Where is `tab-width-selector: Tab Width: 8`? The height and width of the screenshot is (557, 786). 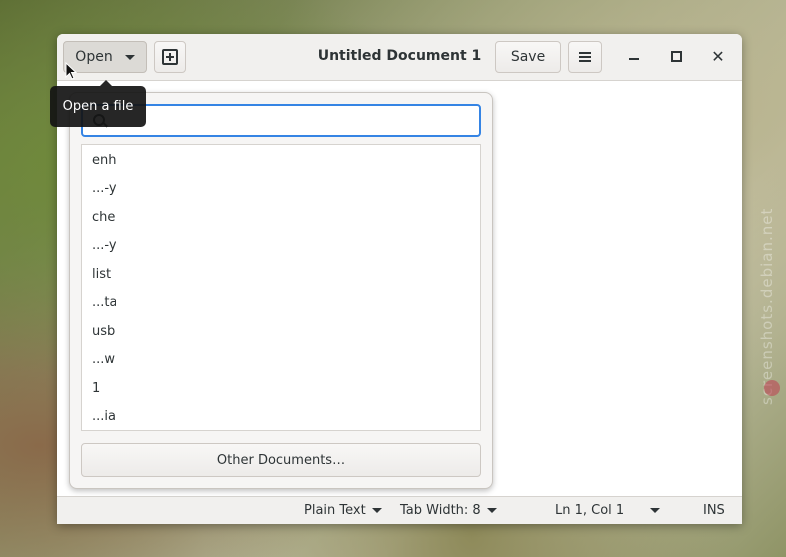 tab-width-selector: Tab Width: 8 is located at coordinates (448, 510).